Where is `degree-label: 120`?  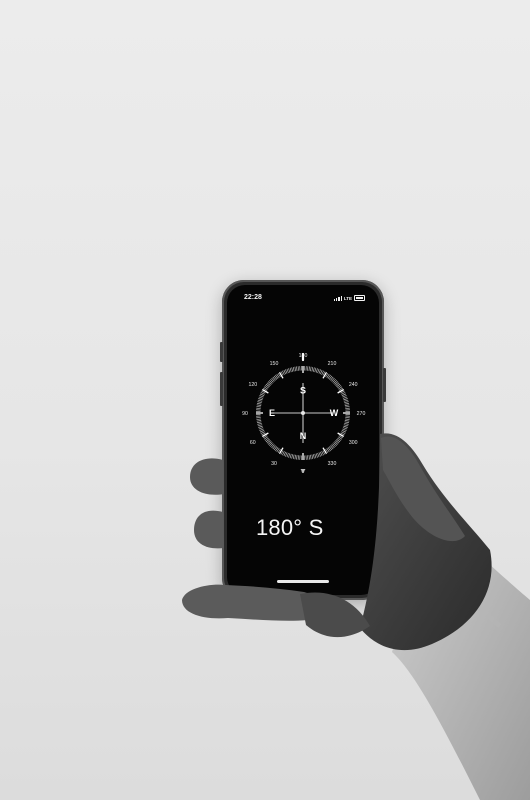 degree-label: 120 is located at coordinates (252, 385).